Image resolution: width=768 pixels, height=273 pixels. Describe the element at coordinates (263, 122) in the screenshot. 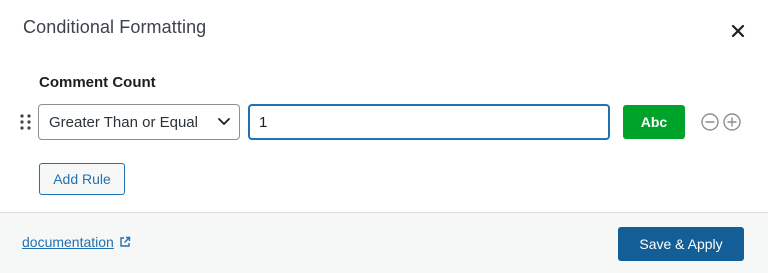

I see `value-input-text: 1` at that location.